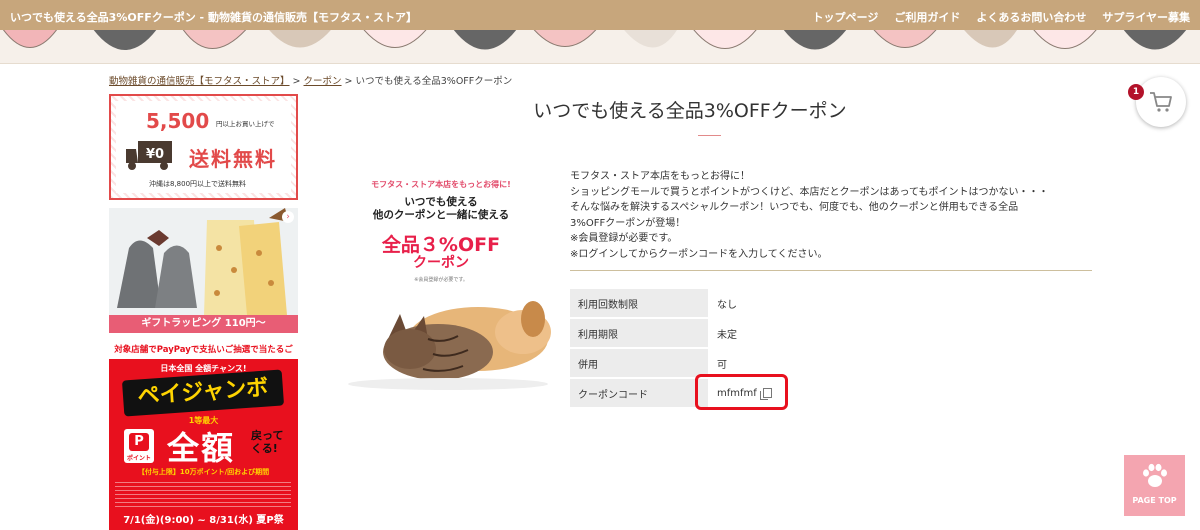 The image size is (1200, 530). Describe the element at coordinates (441, 263) in the screenshot. I see `coupon-image-coupon: クーポン` at that location.